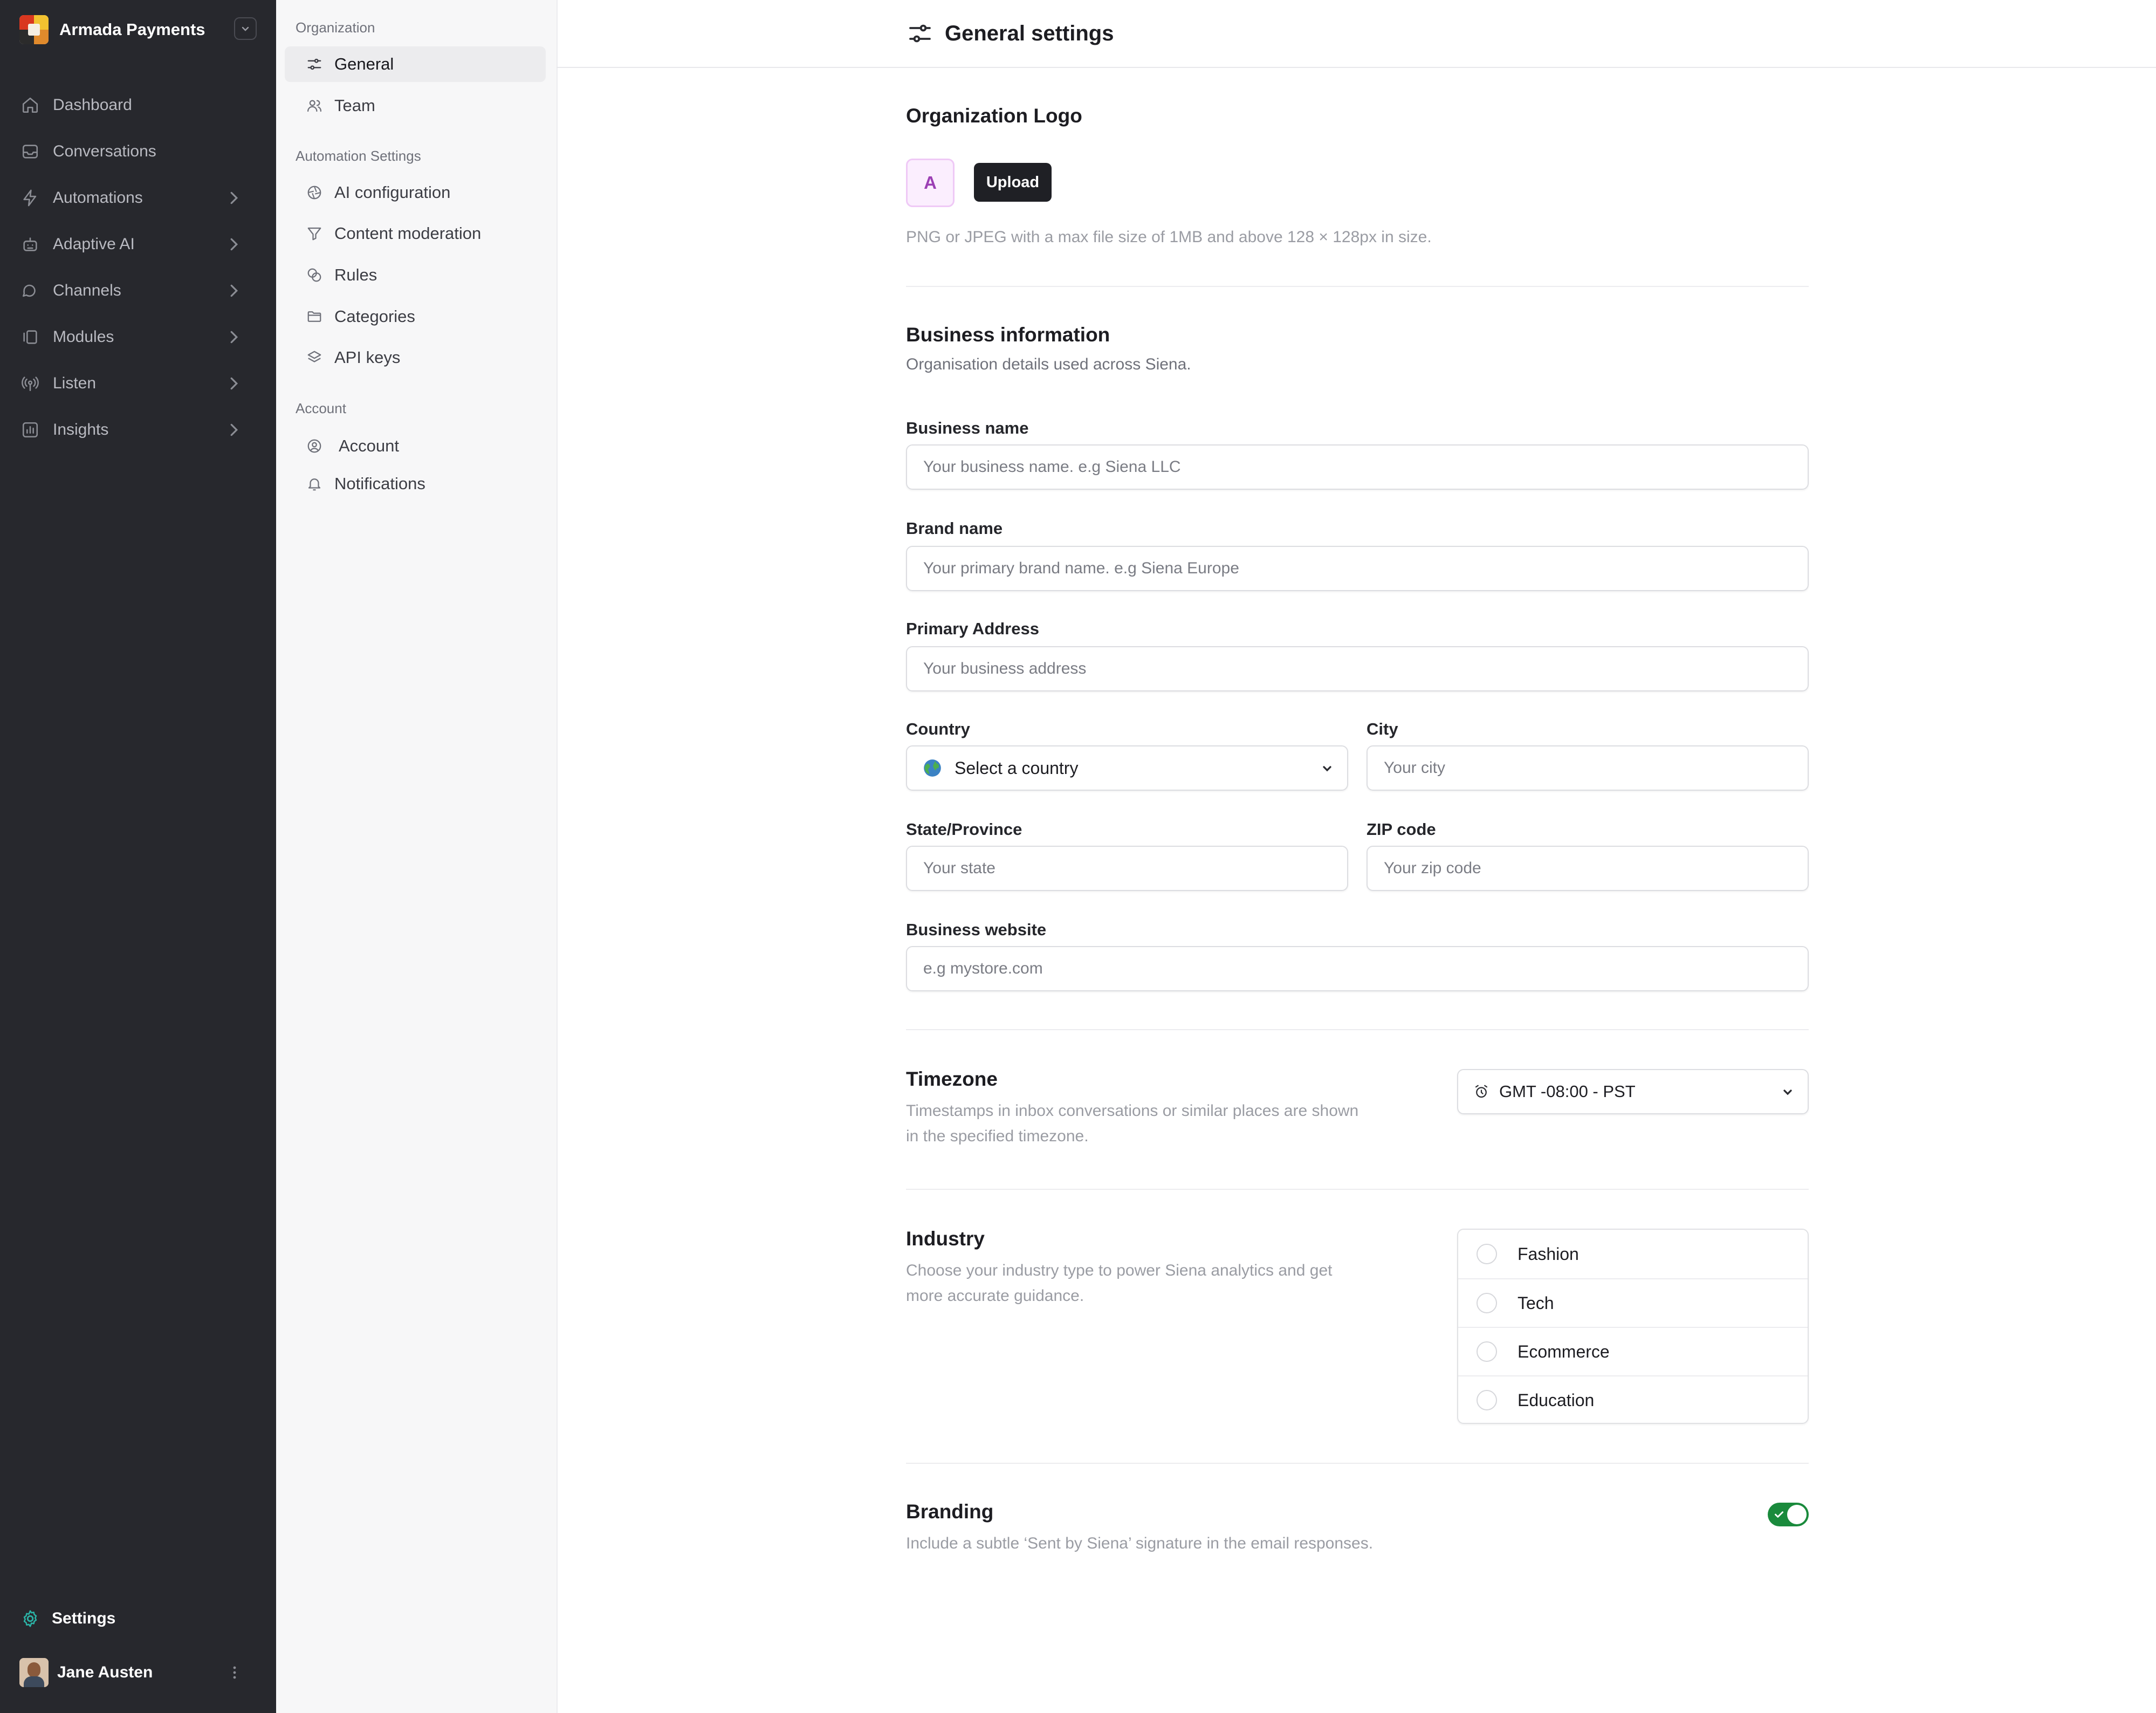 The image size is (2156, 1713). Describe the element at coordinates (1797, 1514) in the screenshot. I see `toggle-knob` at that location.